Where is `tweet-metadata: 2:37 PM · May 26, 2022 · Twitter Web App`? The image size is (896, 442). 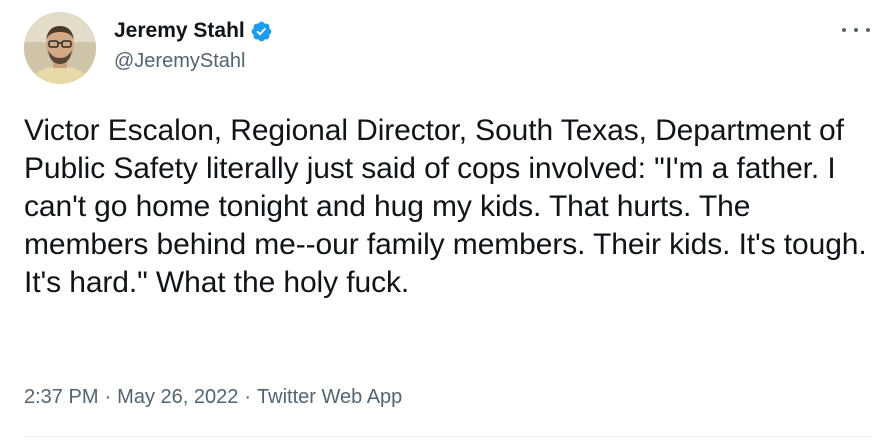 tweet-metadata: 2:37 PM · May 26, 2022 · Twitter Web App is located at coordinates (213, 397).